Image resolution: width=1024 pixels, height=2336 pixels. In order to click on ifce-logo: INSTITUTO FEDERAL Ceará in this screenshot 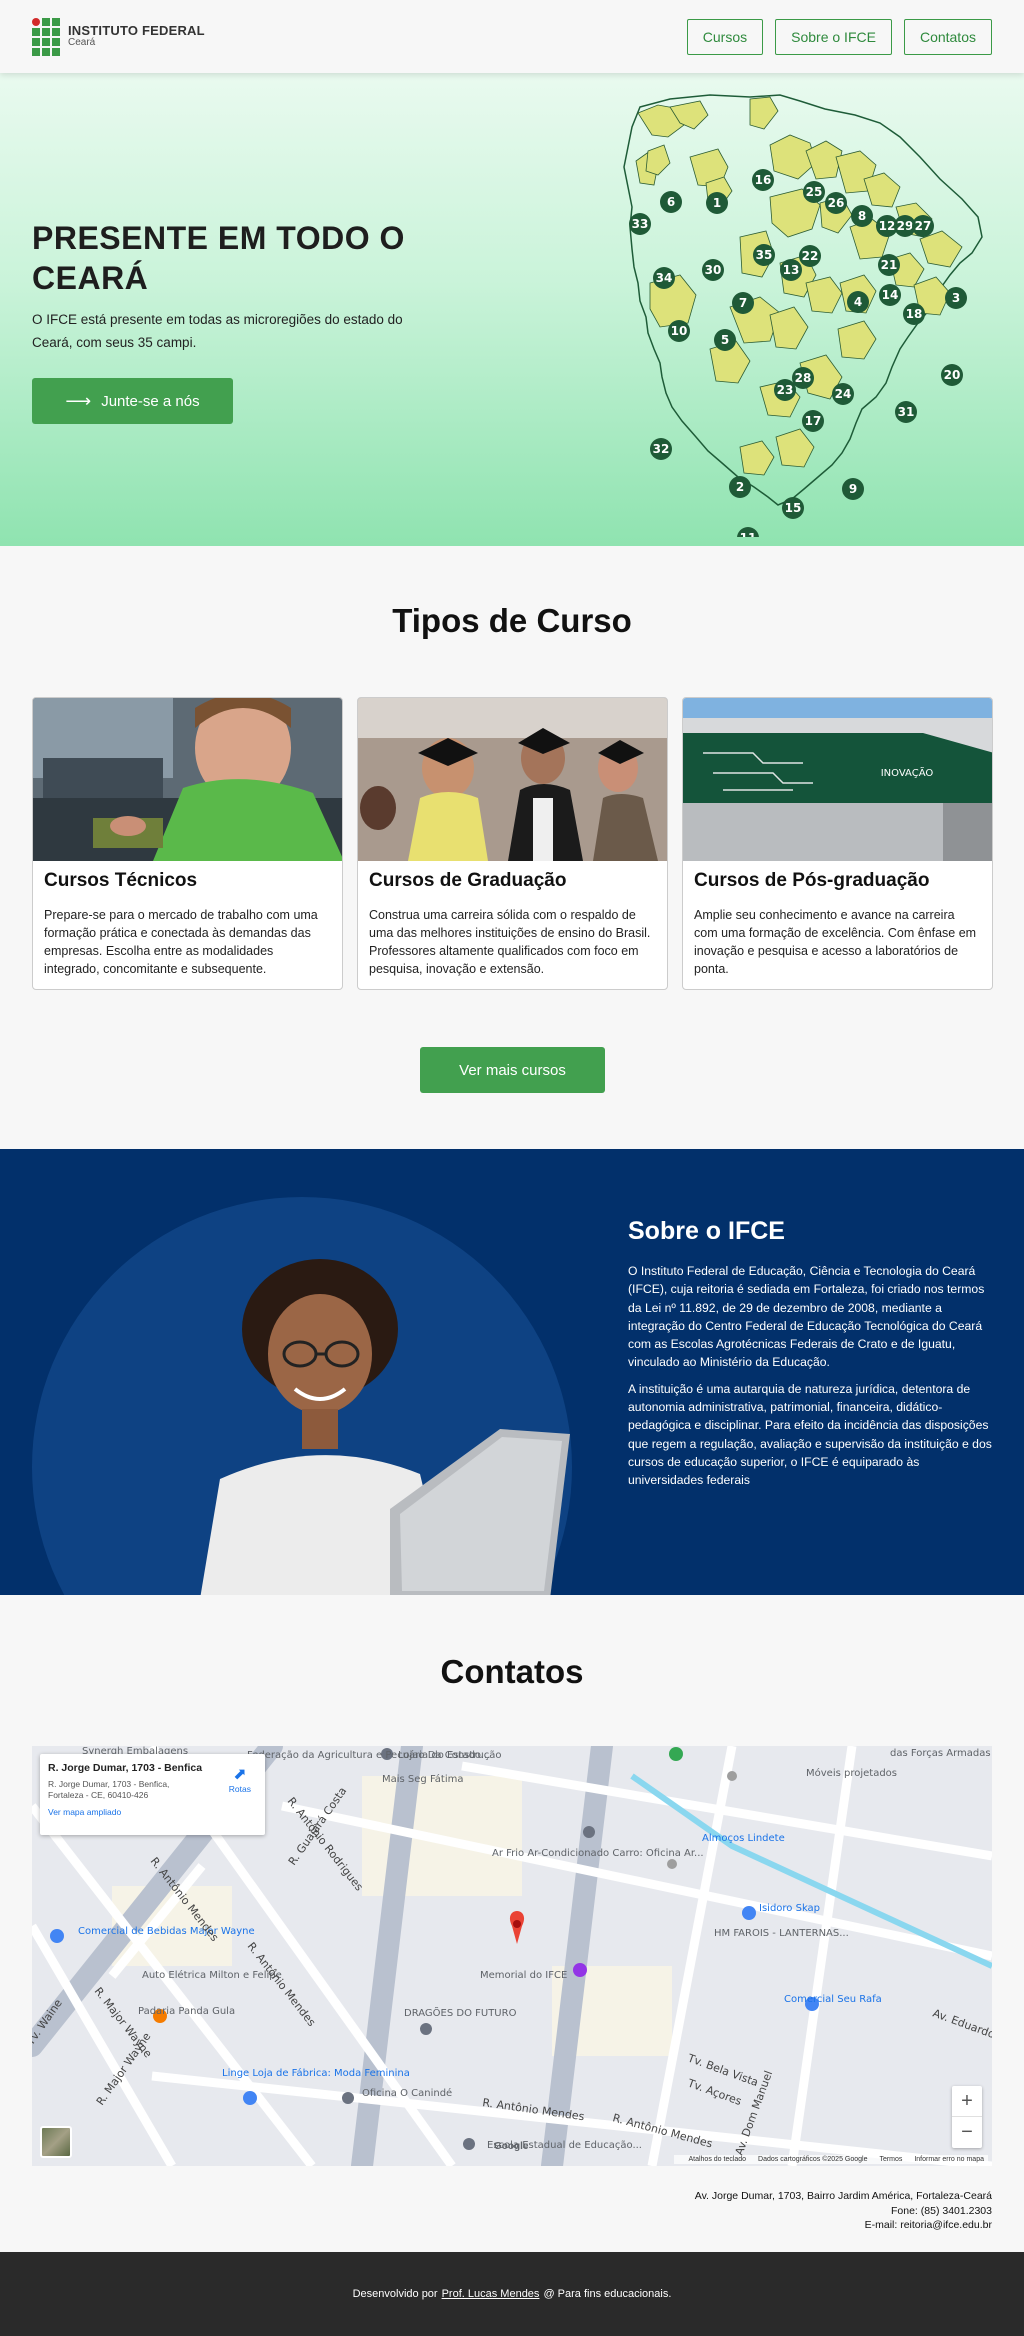, I will do `click(118, 36)`.